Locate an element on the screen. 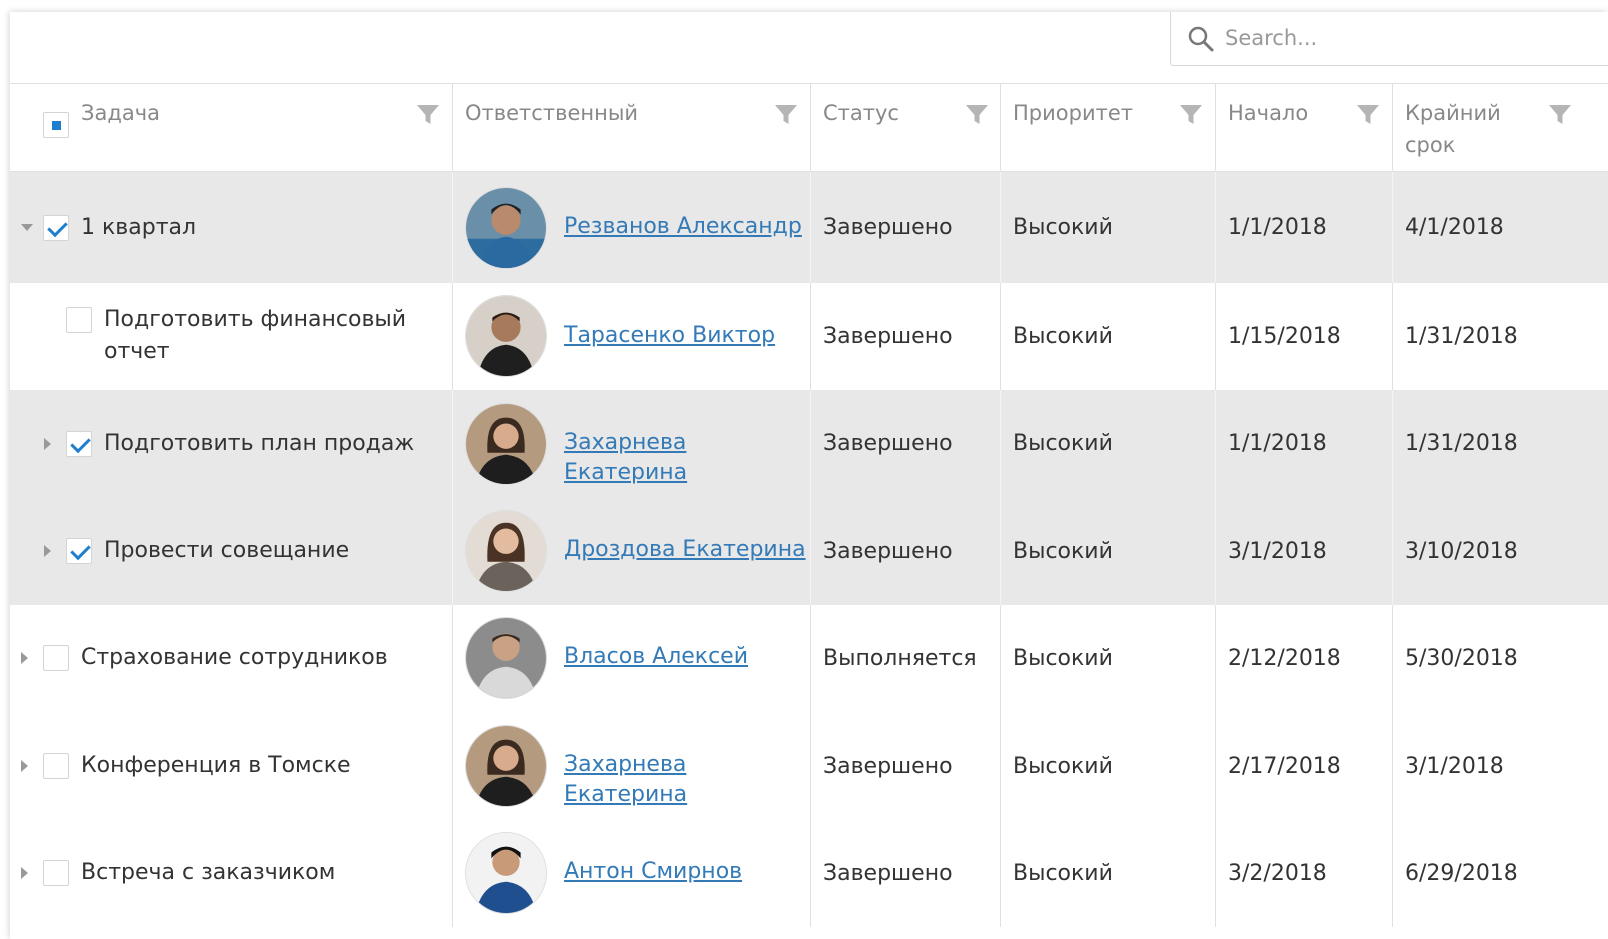 This screenshot has width=1608, height=939. task-name: Конференция в Томске is located at coordinates (216, 765).